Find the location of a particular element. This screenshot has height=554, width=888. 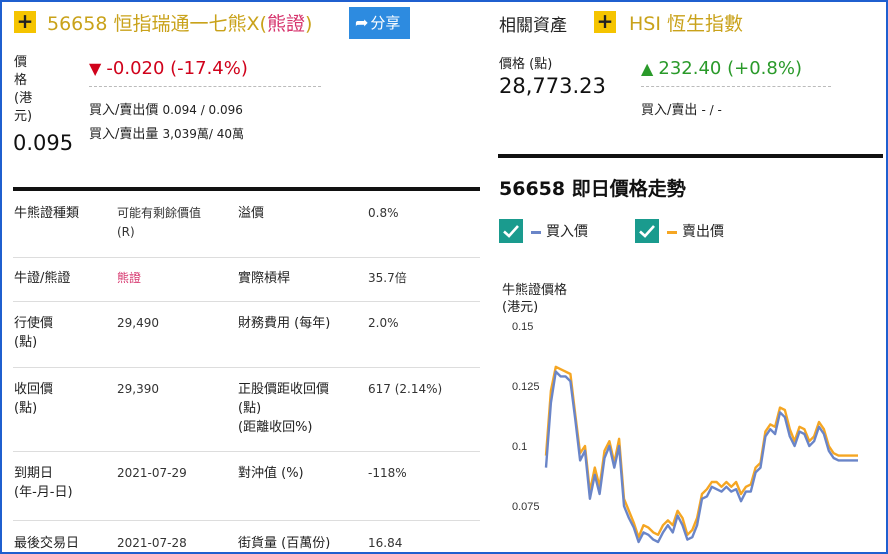

legend-bid: 買入價 is located at coordinates (559, 231).